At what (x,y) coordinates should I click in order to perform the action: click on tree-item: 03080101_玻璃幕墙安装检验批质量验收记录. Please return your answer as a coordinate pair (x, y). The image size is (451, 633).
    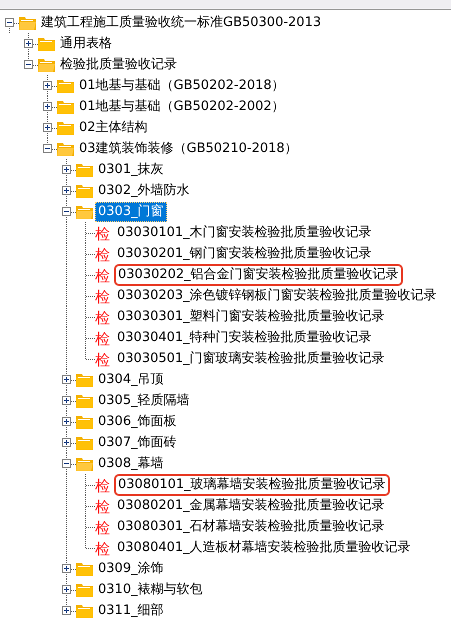
    Looking at the image, I should click on (252, 485).